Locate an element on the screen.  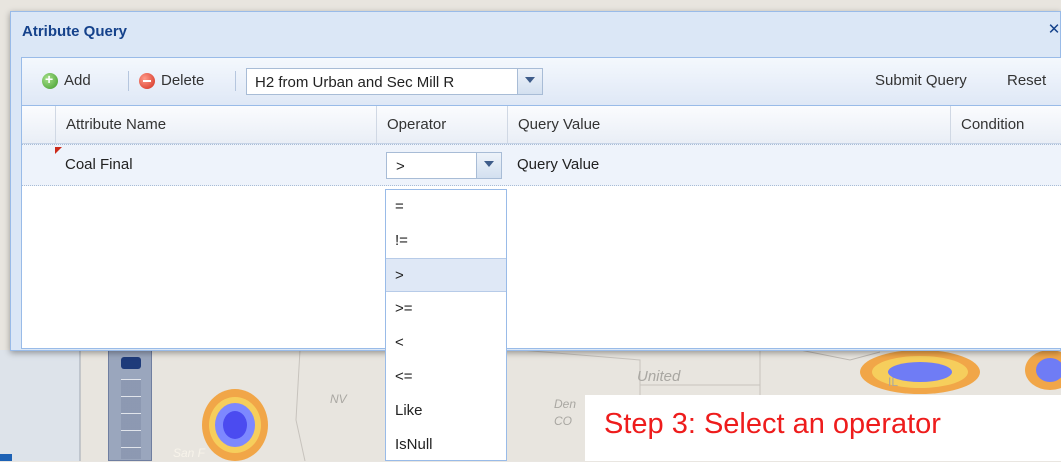
operator-option-selected: > is located at coordinates (446, 275).